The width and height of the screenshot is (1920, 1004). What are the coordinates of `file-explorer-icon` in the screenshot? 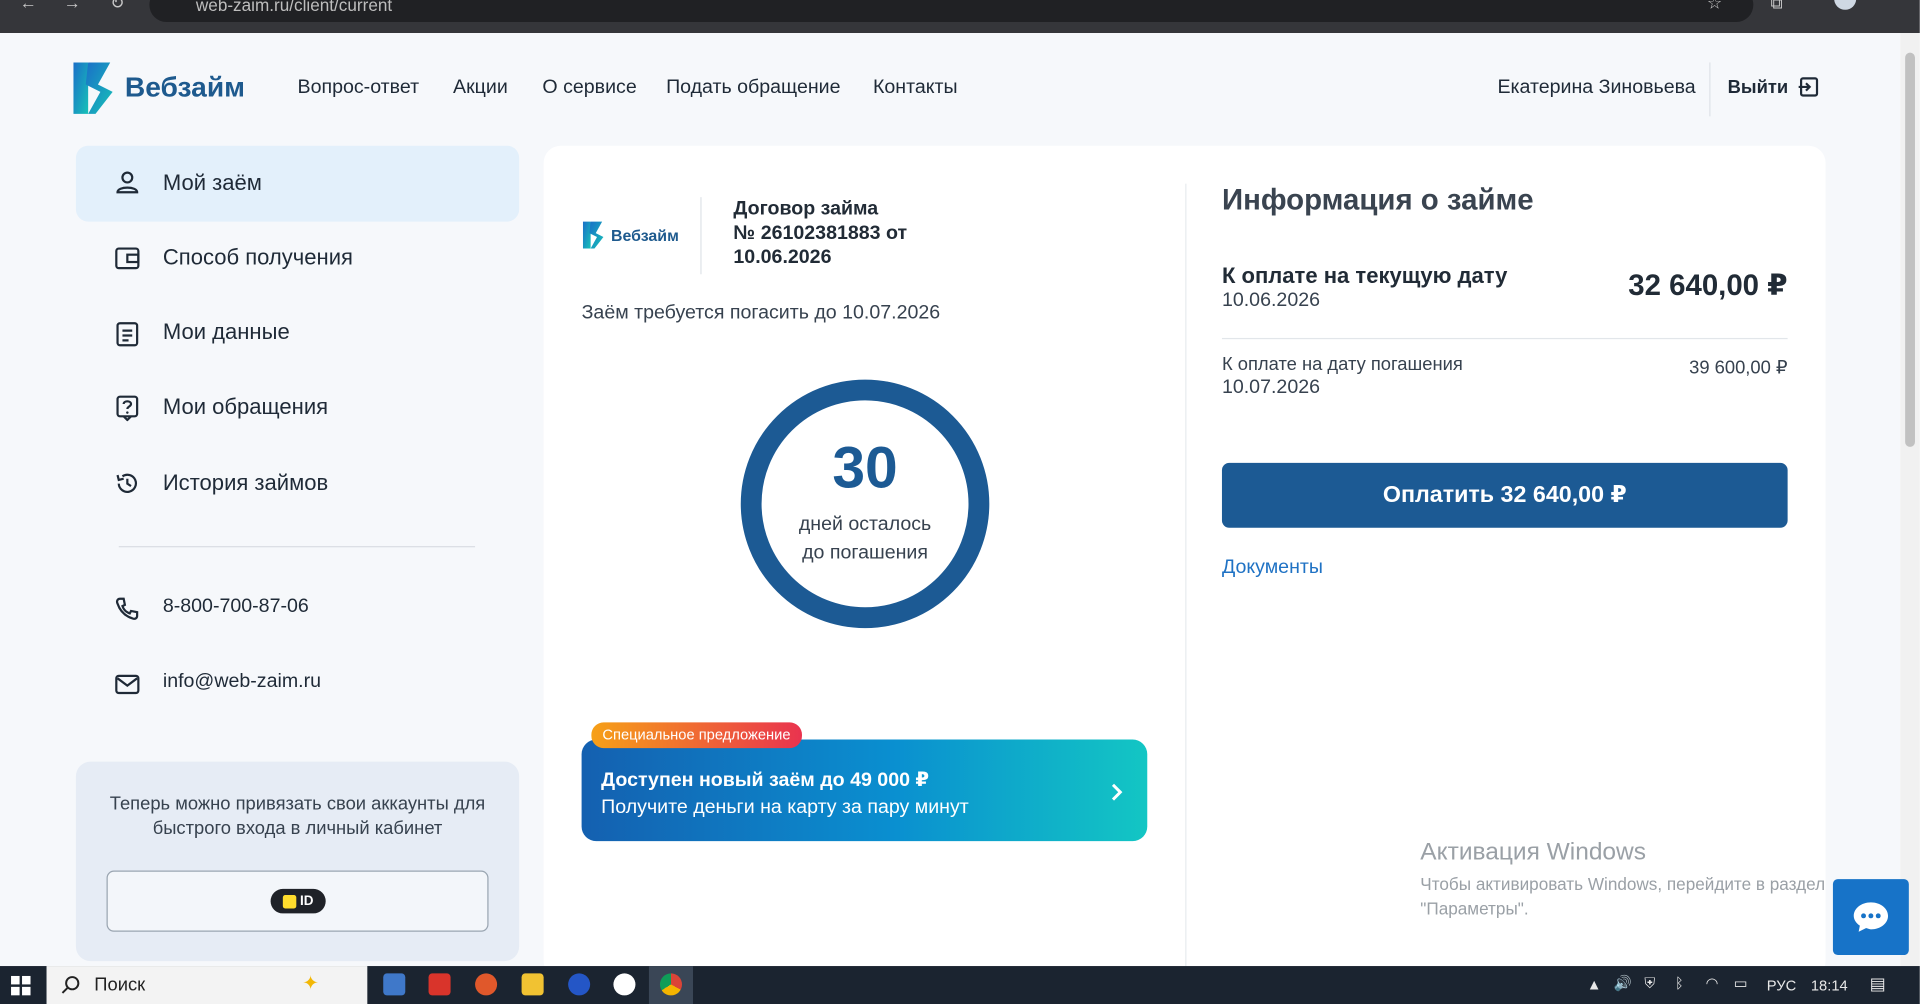 It's located at (532, 984).